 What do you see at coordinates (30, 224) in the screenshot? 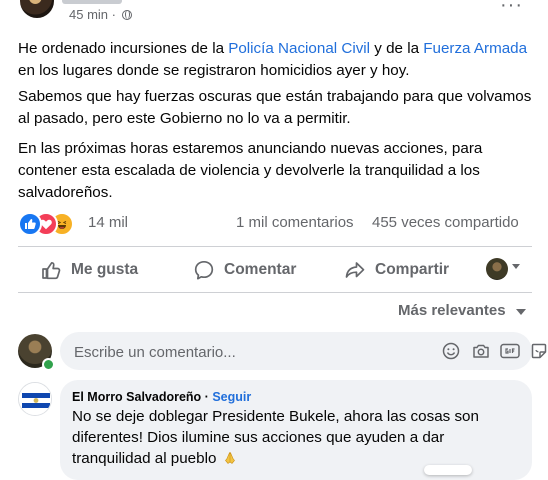
I see `like-icon` at bounding box center [30, 224].